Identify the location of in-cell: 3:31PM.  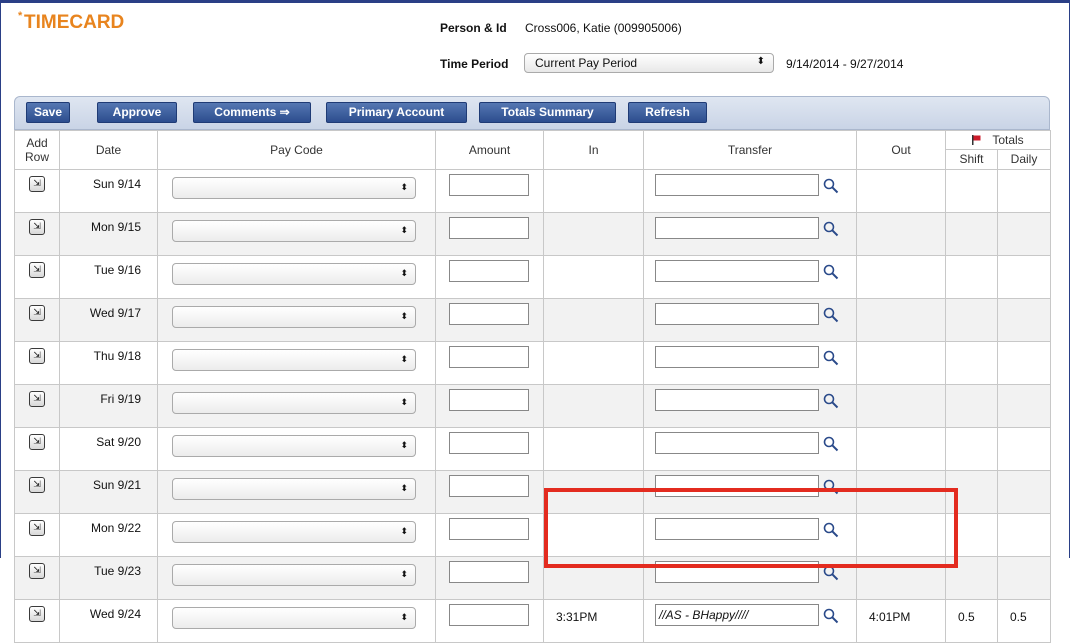
(593, 621).